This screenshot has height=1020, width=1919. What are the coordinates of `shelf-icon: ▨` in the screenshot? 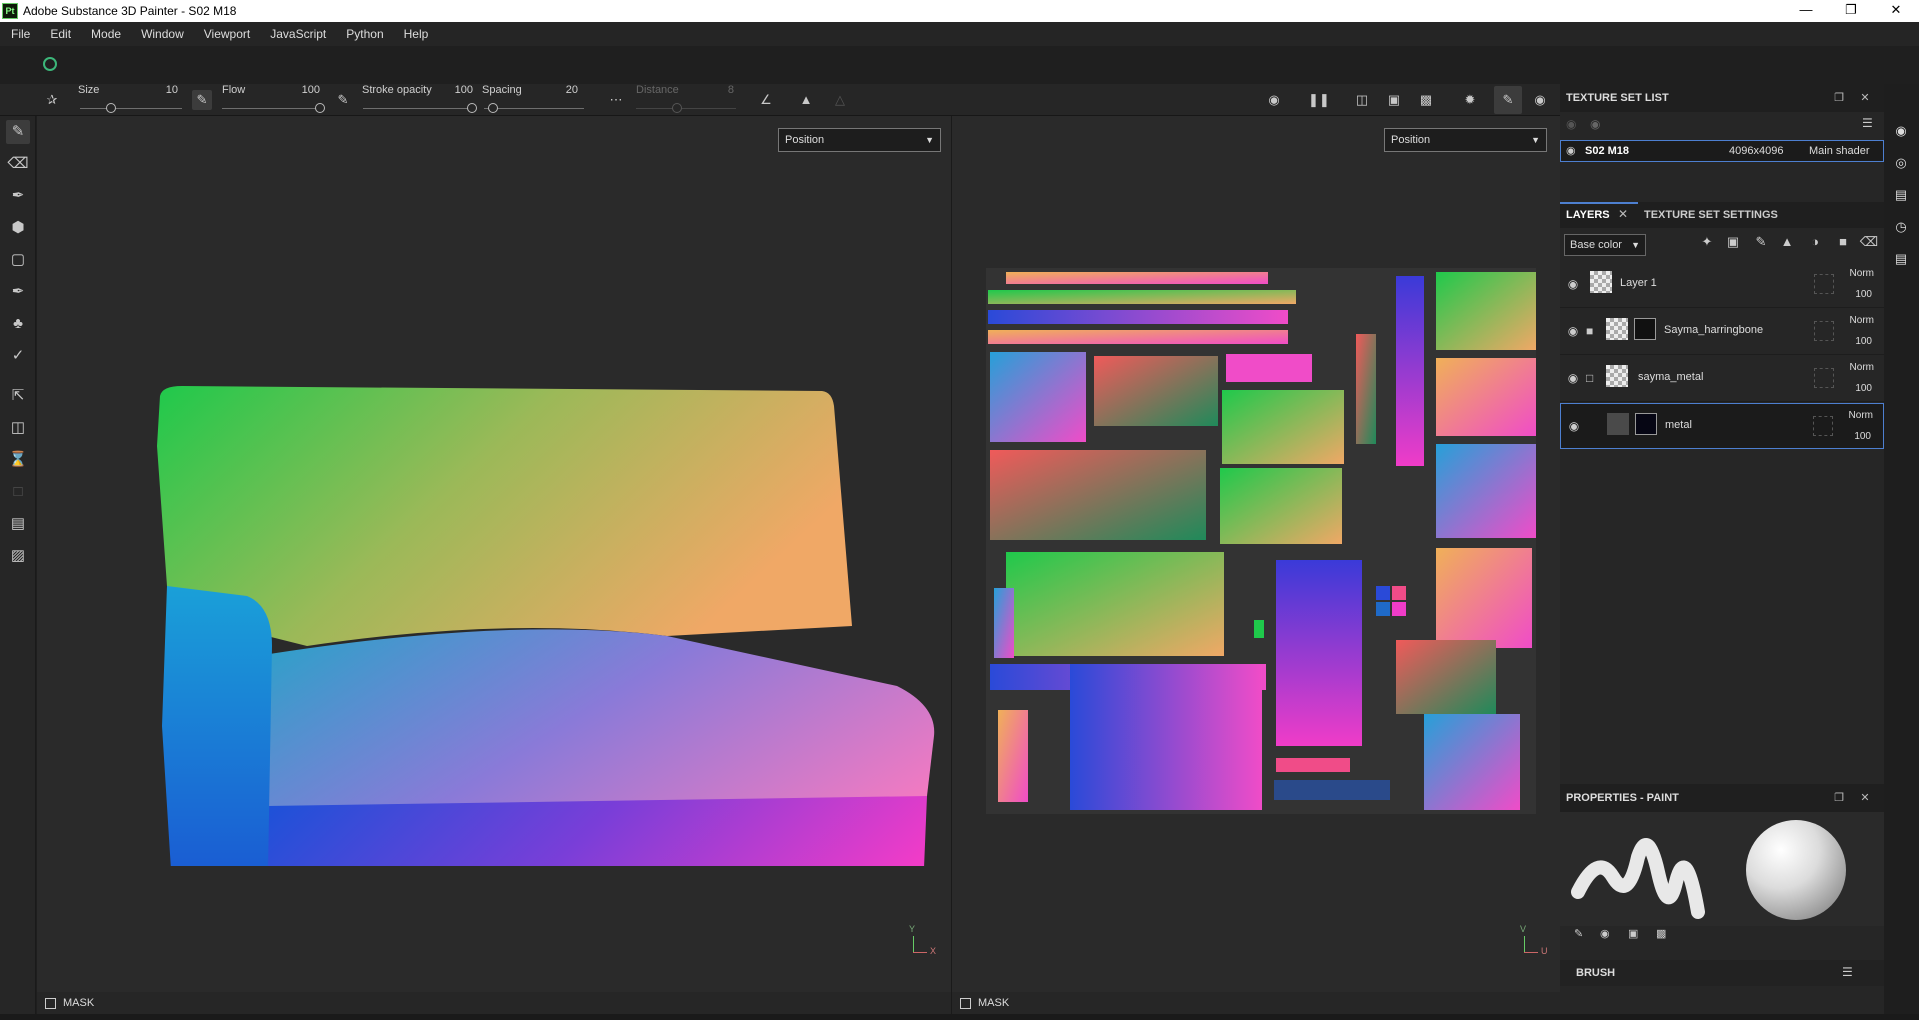 It's located at (18, 556).